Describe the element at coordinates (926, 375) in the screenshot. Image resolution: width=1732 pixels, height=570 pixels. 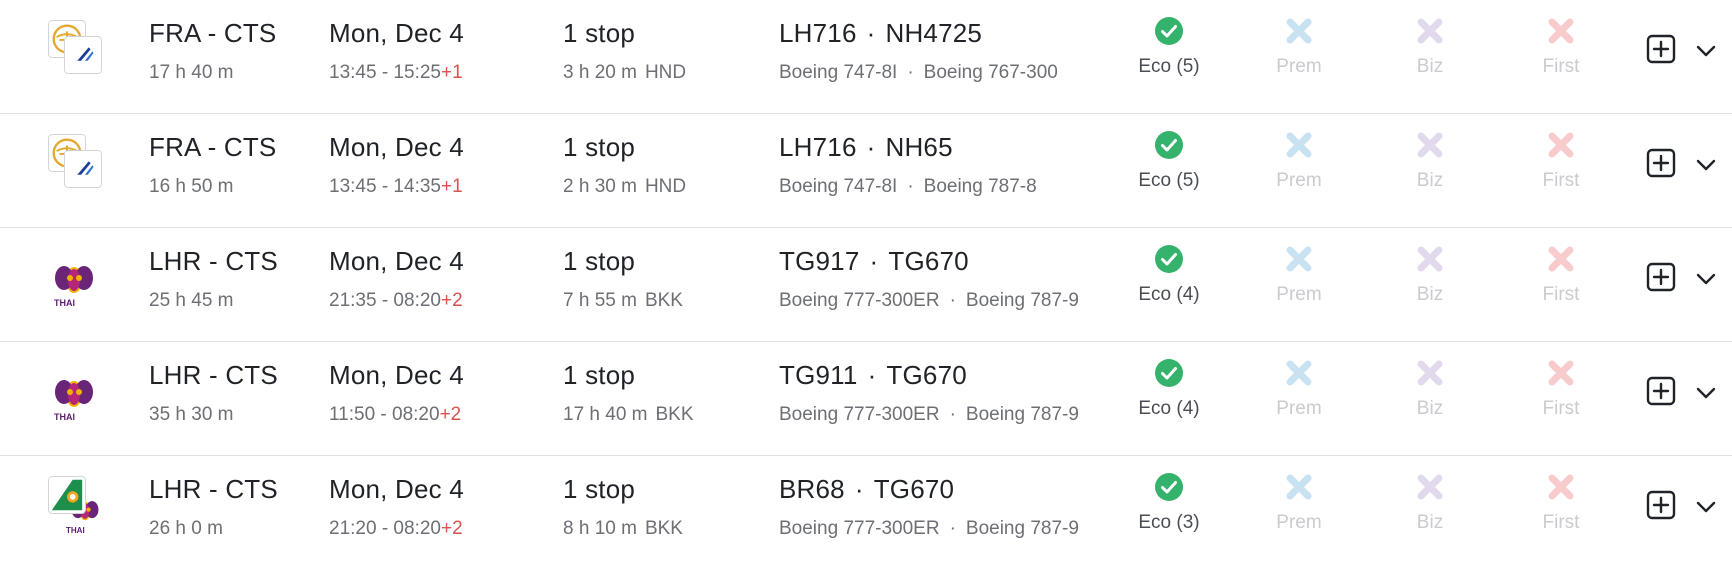
I see `flight-number-2: TG670` at that location.